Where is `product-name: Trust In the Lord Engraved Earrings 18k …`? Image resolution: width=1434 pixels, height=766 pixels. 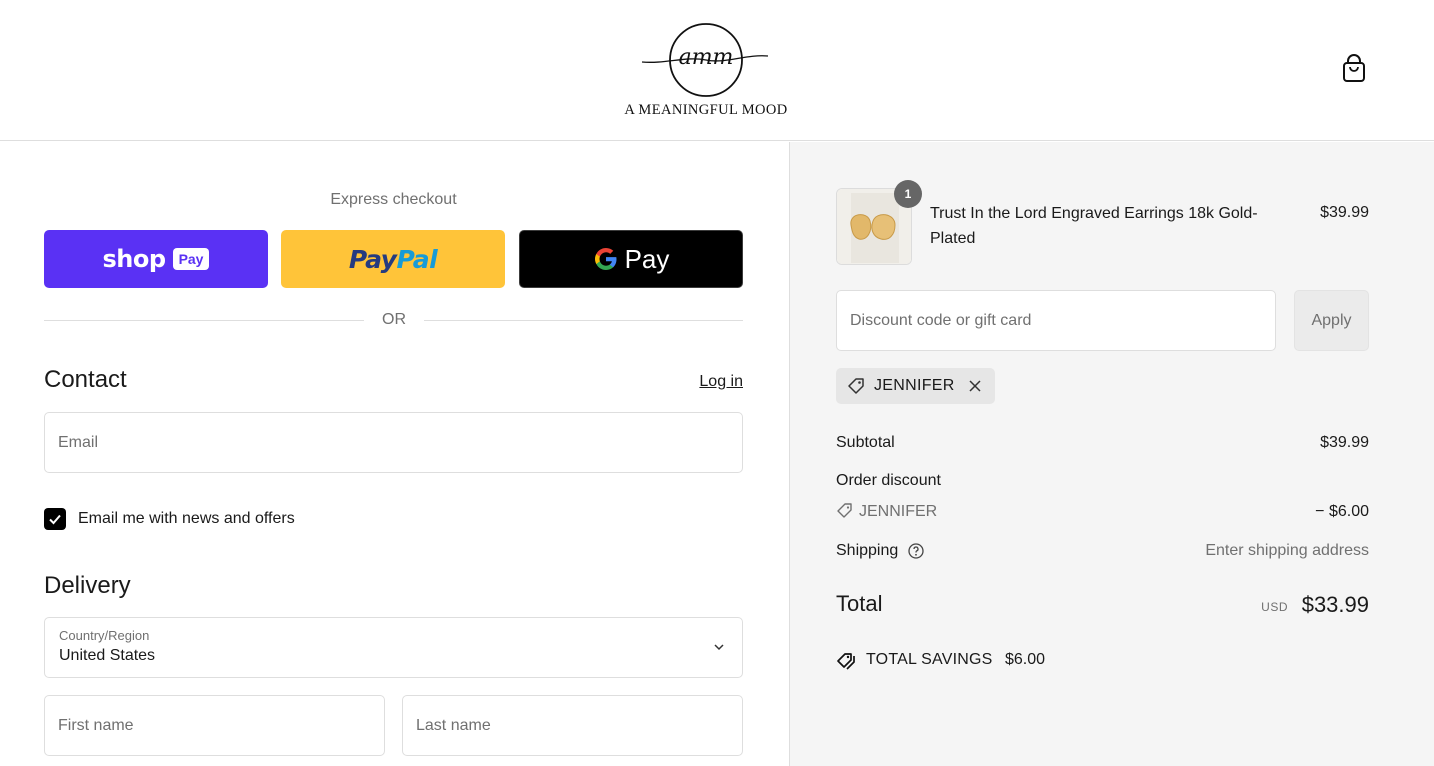 product-name: Trust In the Lord Engraved Earrings 18k … is located at coordinates (1094, 226).